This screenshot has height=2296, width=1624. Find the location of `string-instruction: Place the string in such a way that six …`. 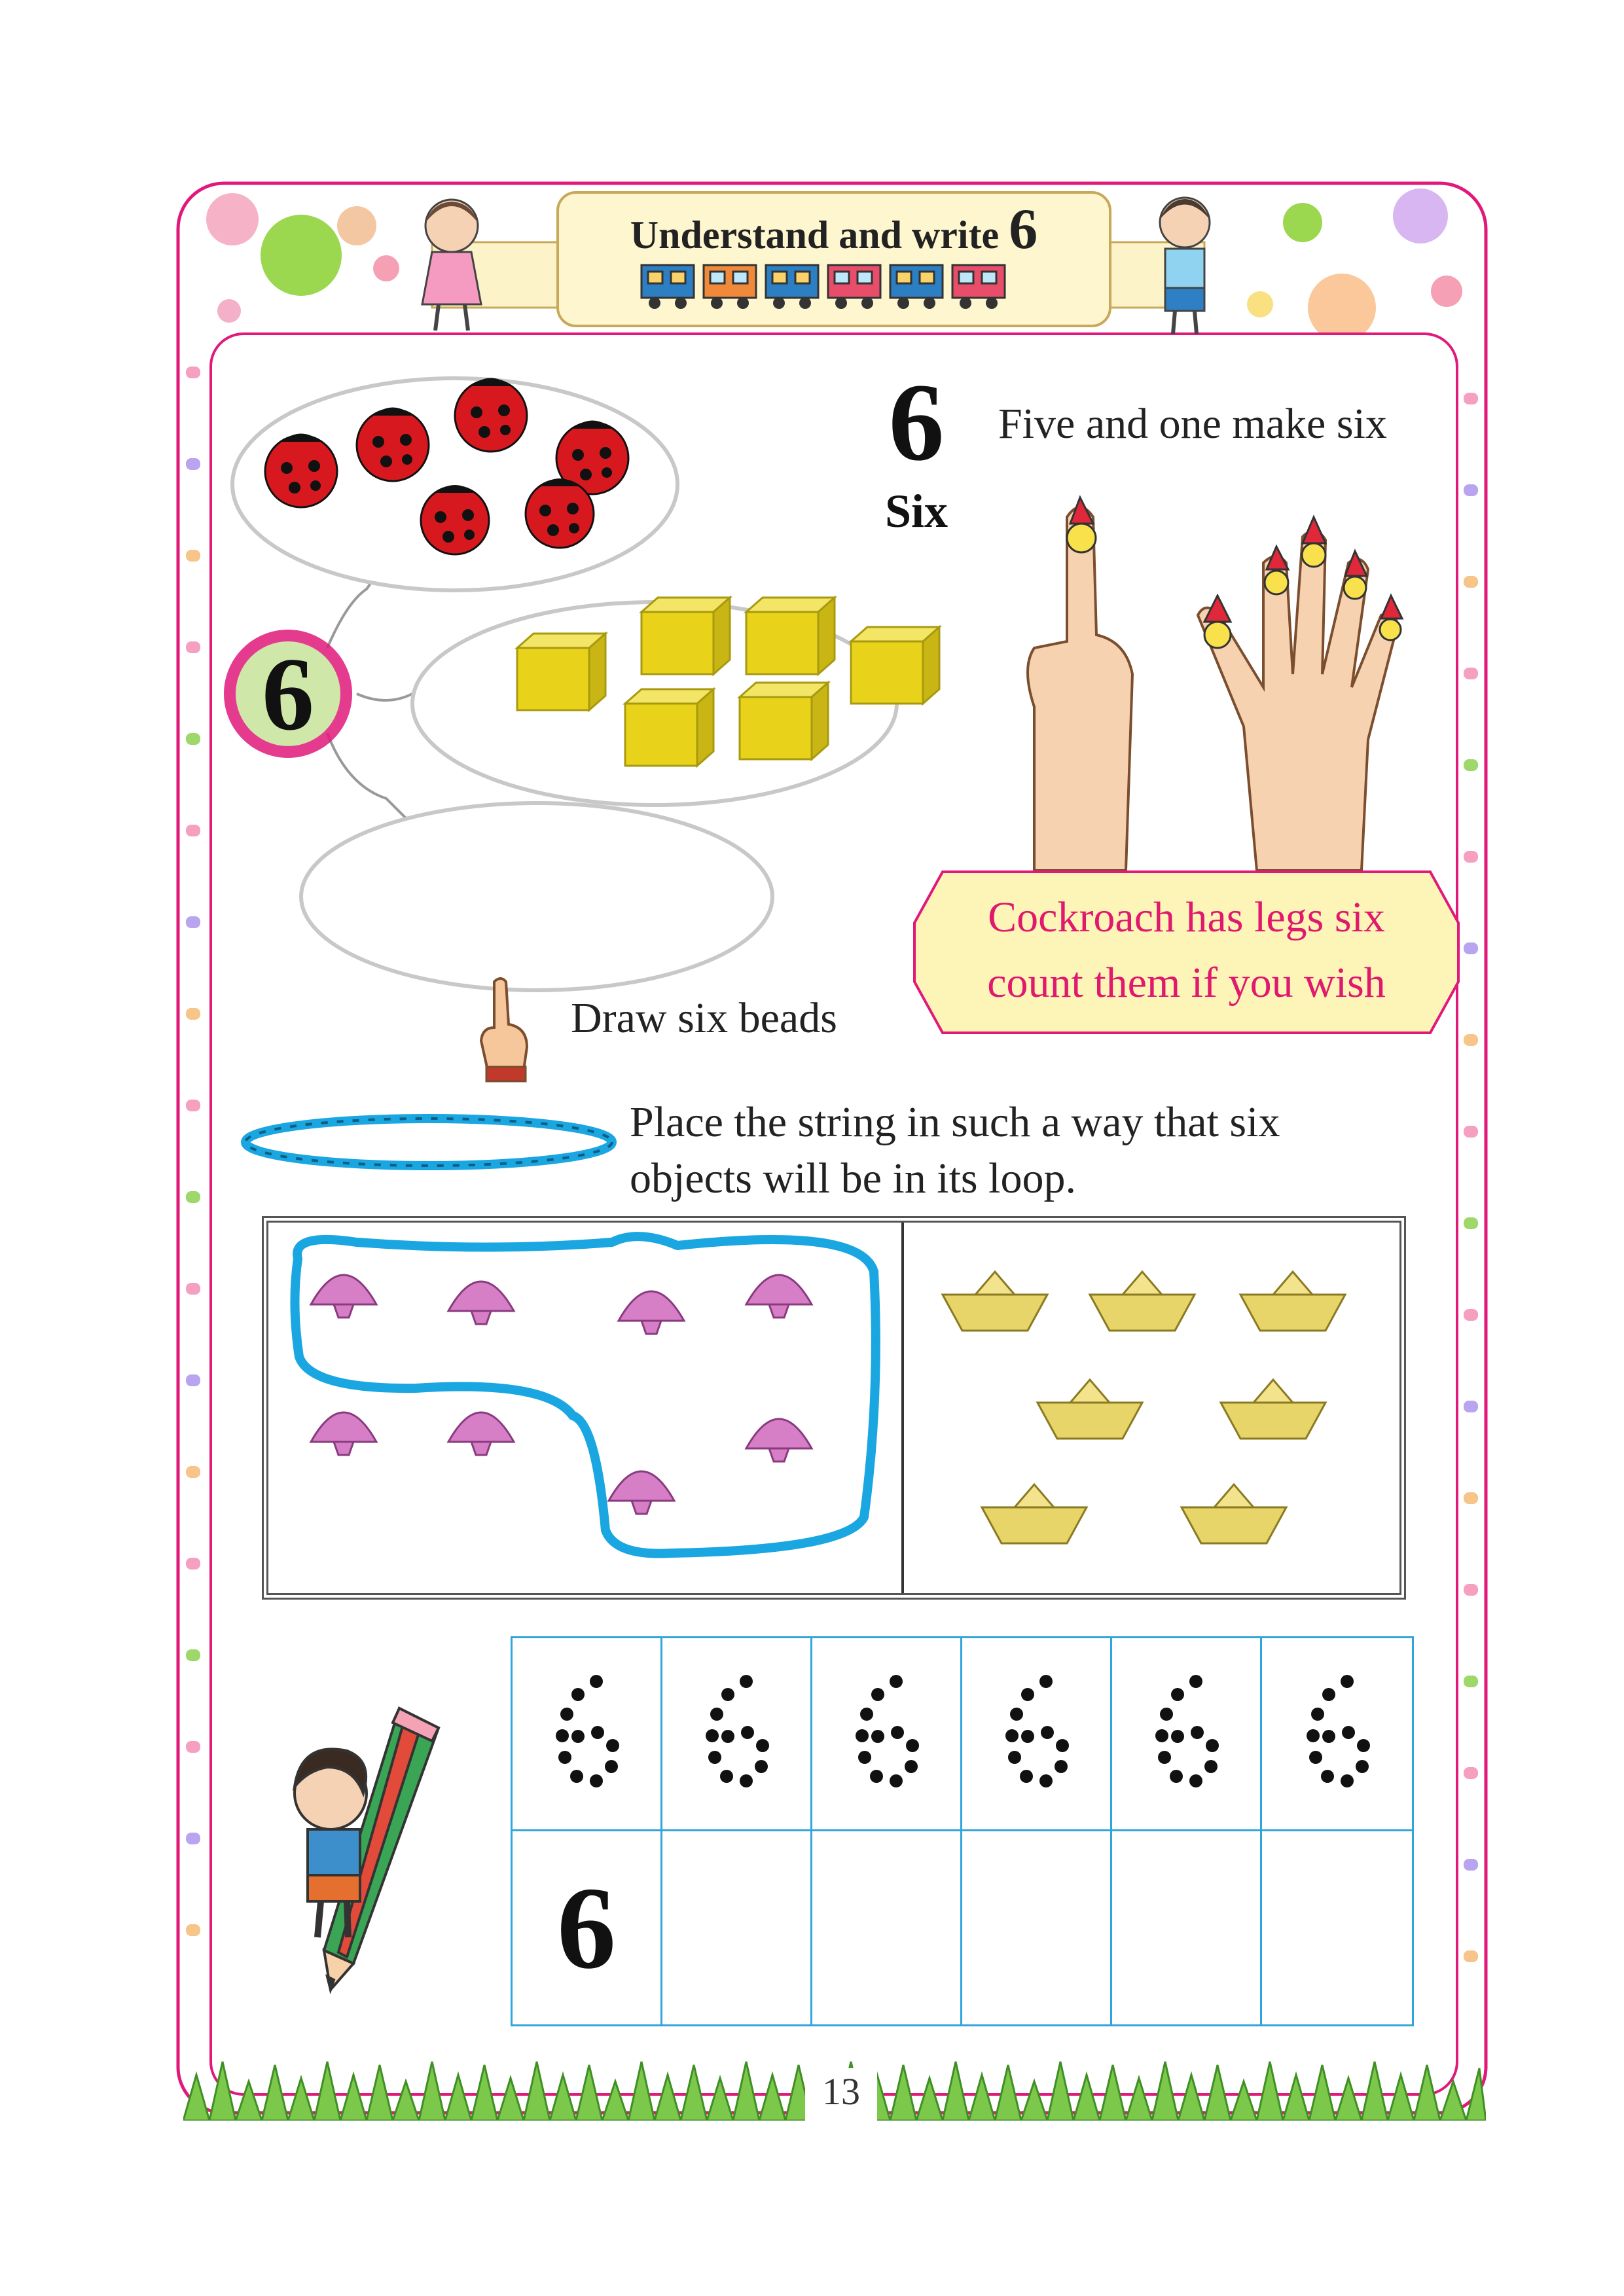

string-instruction: Place the string in such a way that six … is located at coordinates (955, 1150).